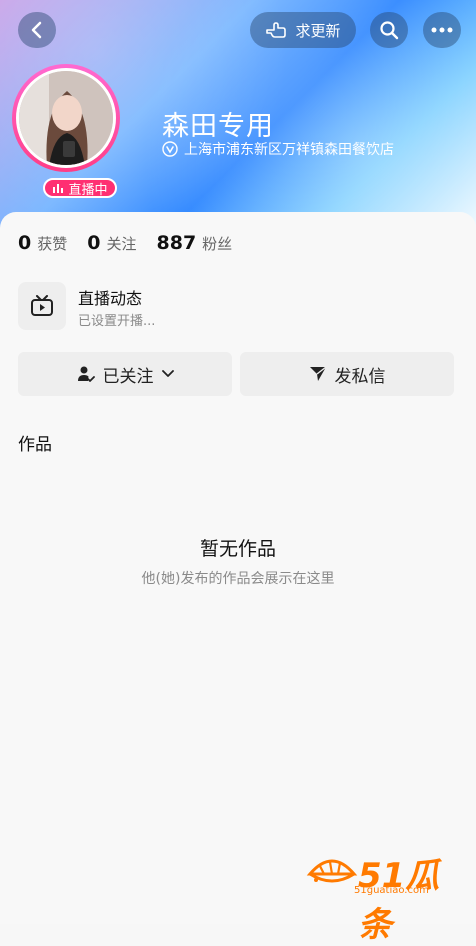 This screenshot has width=476, height=946. I want to click on chevron-down-icon, so click(167, 373).